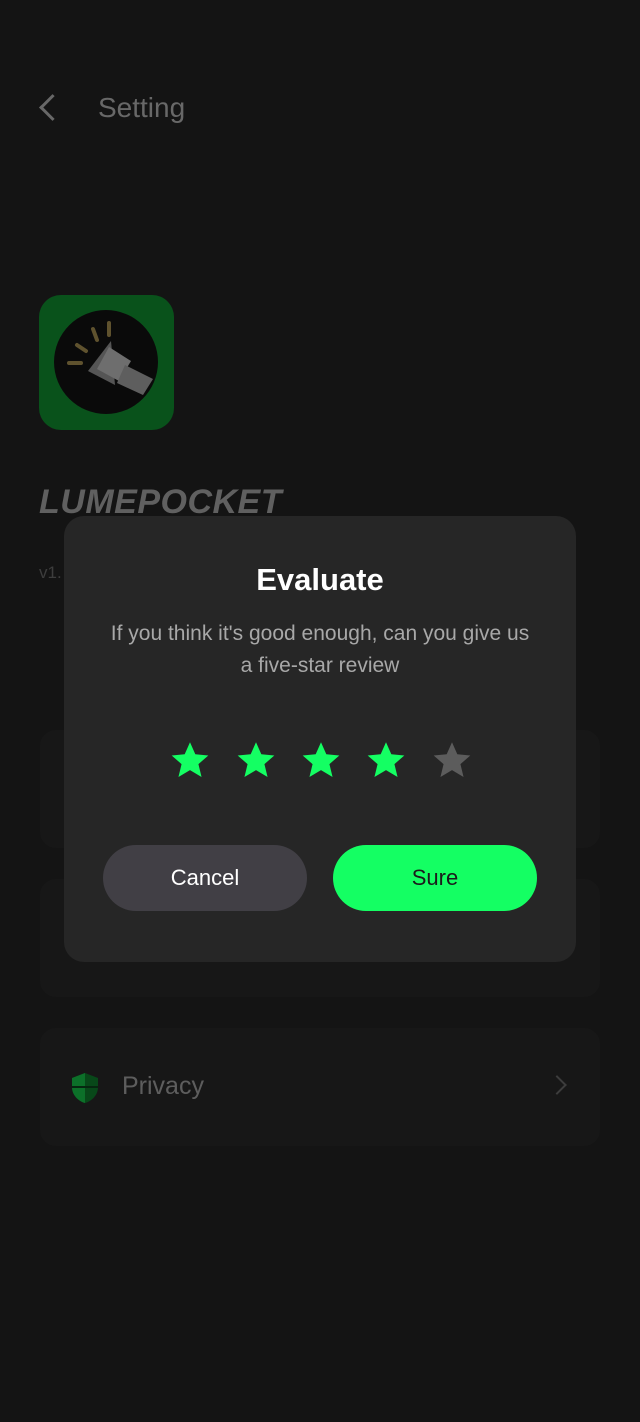 The width and height of the screenshot is (640, 1422). What do you see at coordinates (321, 761) in the screenshot?
I see `star-3-icon` at bounding box center [321, 761].